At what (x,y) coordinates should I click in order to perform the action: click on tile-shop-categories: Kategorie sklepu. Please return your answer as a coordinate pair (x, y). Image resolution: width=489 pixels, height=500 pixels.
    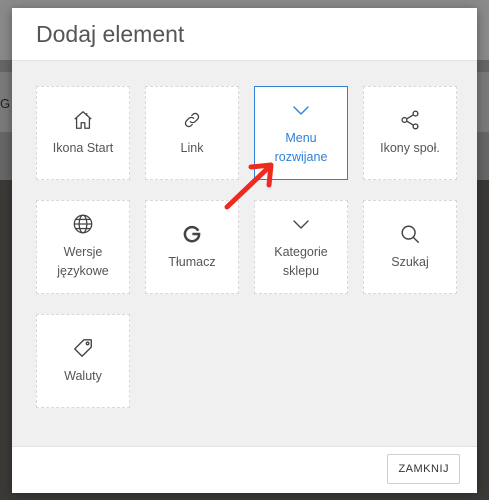
    Looking at the image, I should click on (301, 247).